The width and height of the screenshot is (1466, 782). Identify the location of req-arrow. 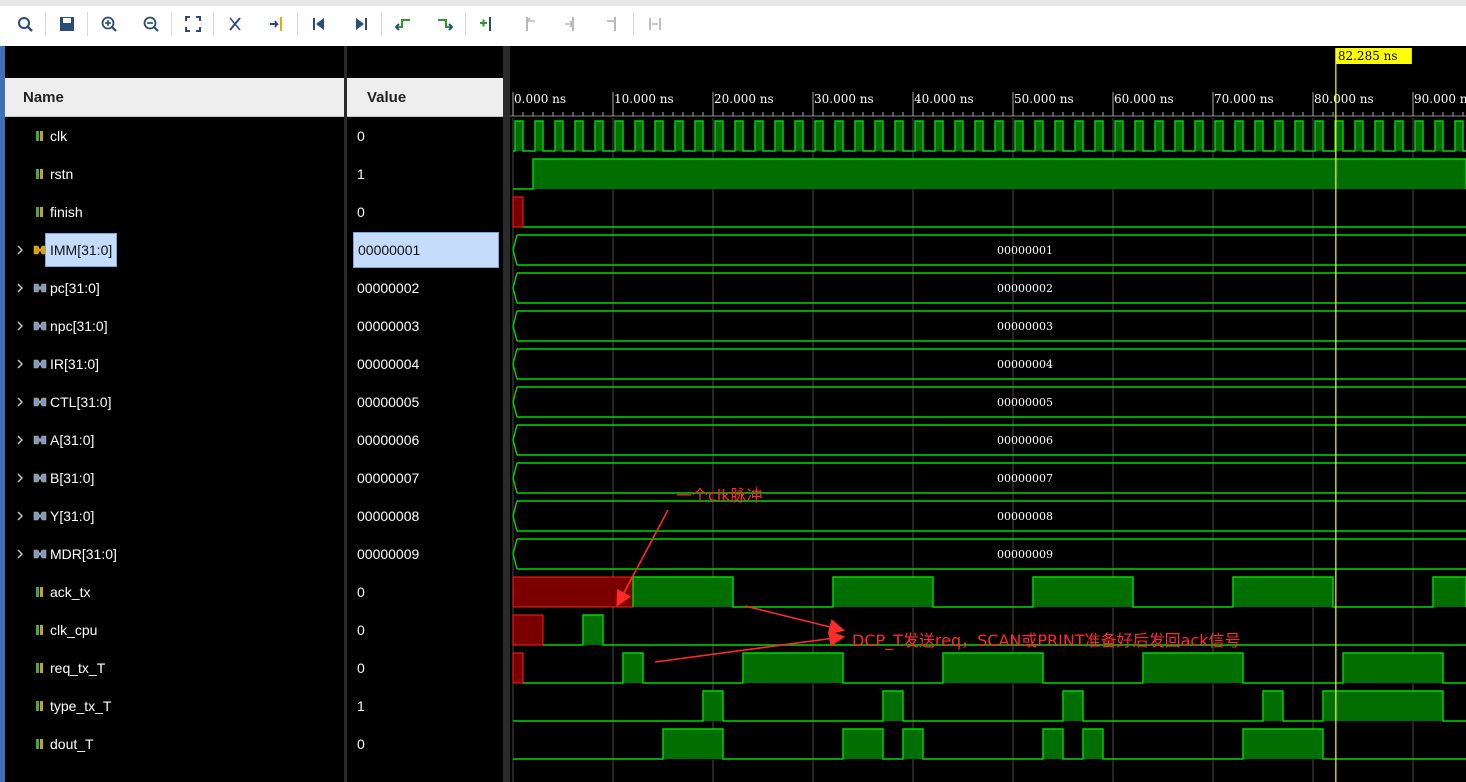
(750, 646).